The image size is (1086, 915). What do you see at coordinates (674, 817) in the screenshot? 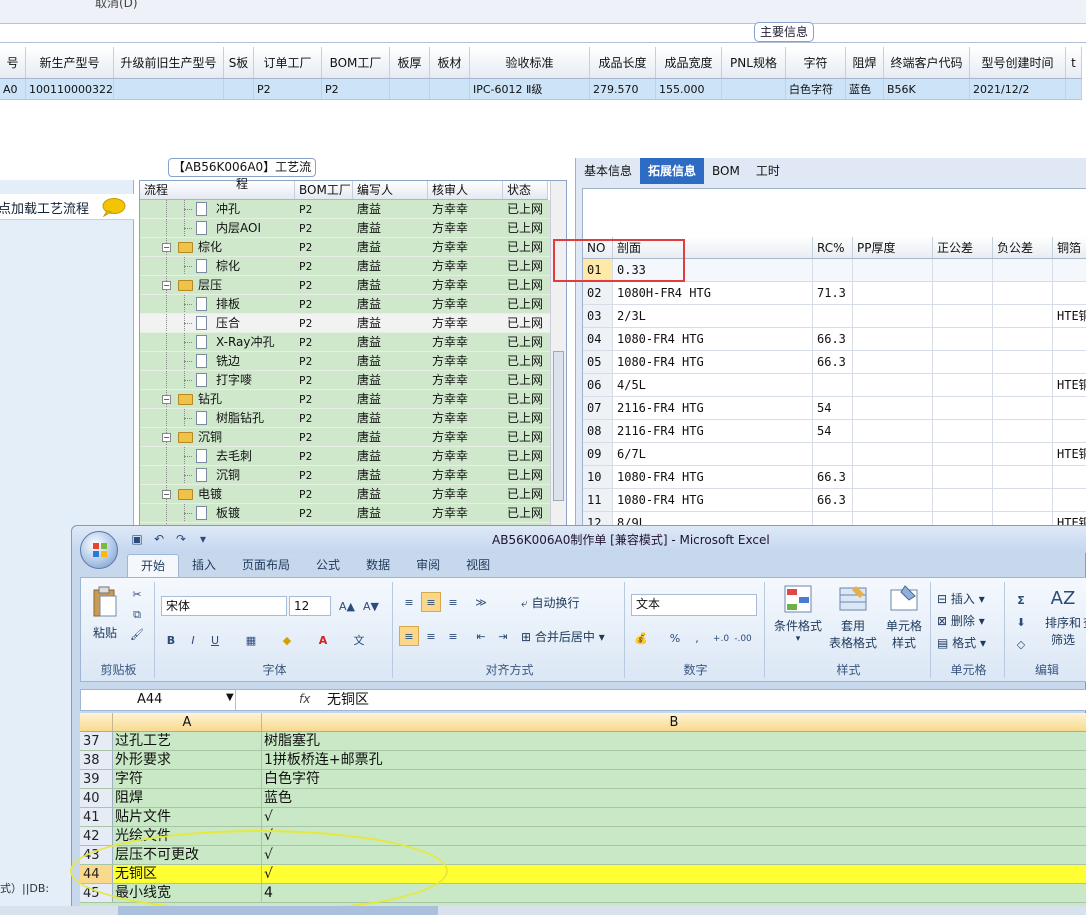
I see `cell-b: √` at bounding box center [674, 817].